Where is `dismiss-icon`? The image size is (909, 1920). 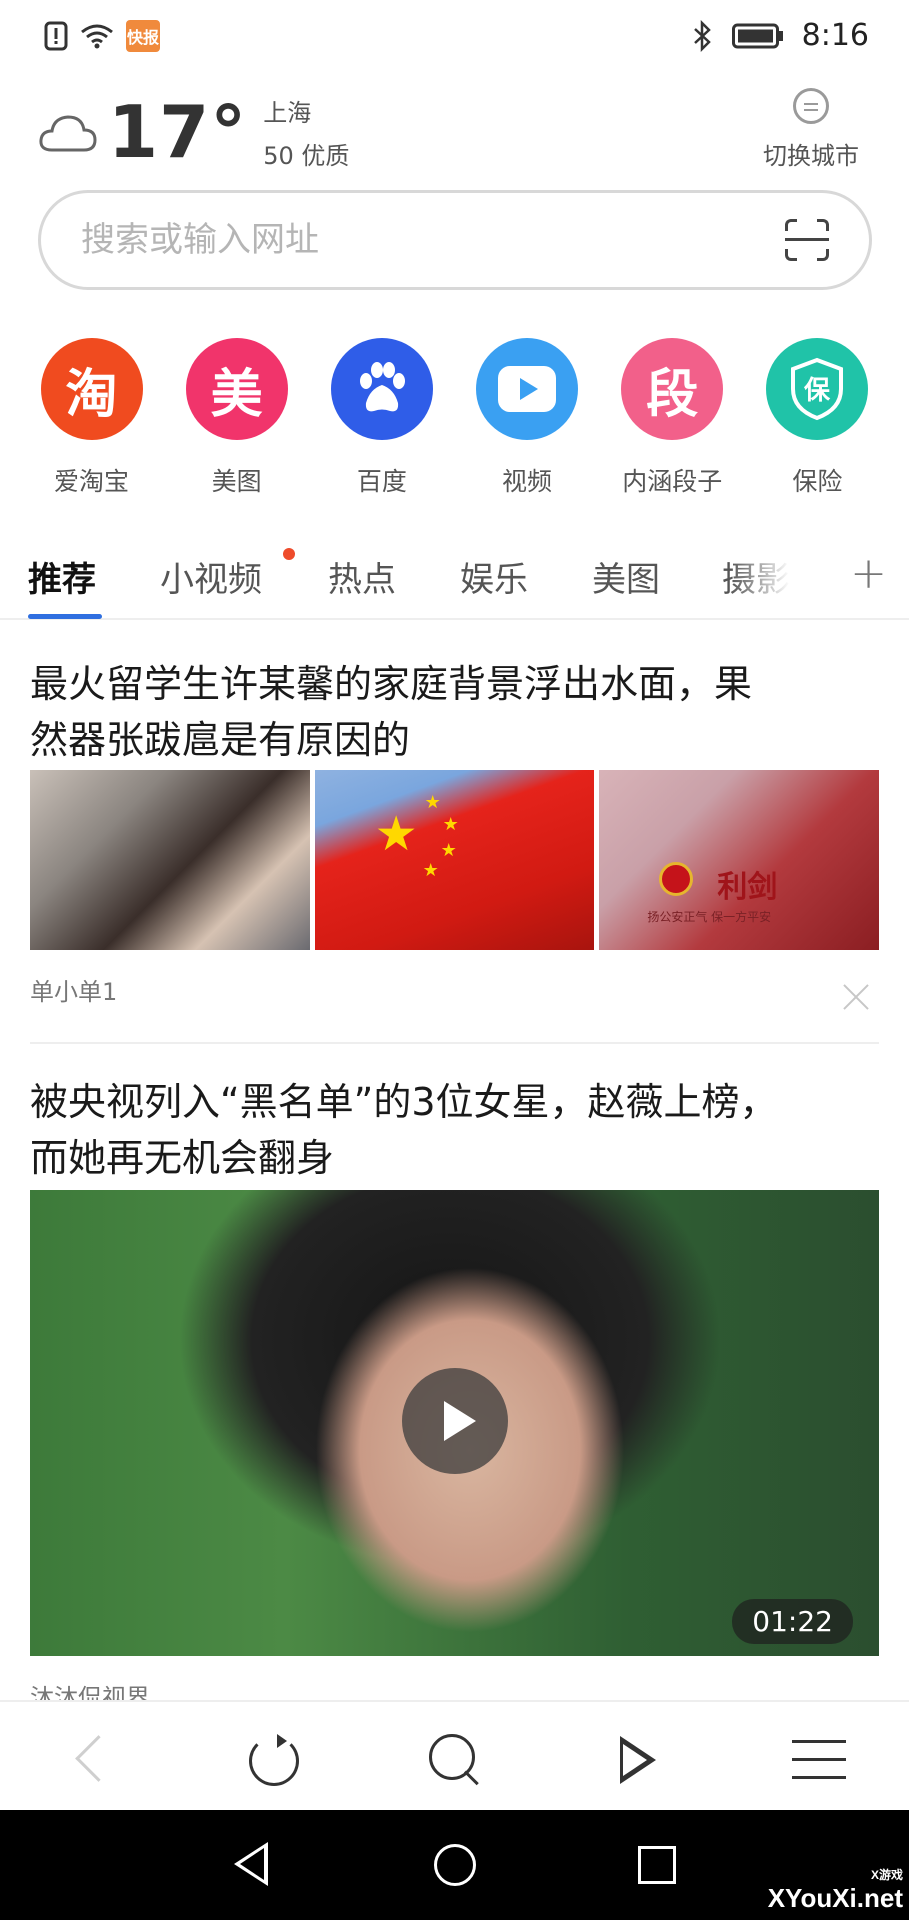
dismiss-icon is located at coordinates (856, 997).